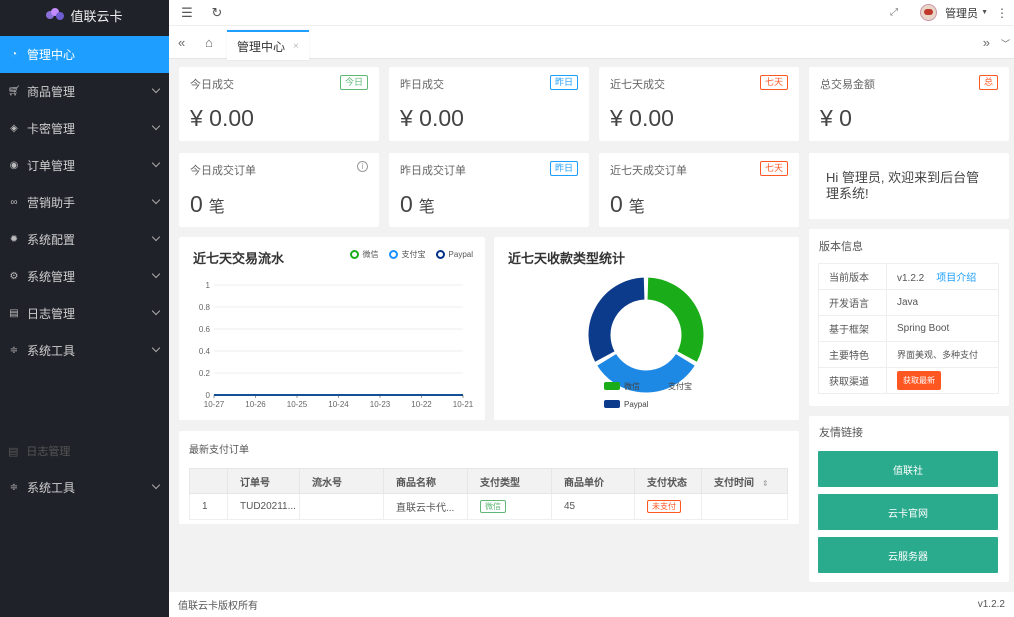 This screenshot has height=617, width=1014. I want to click on sidebar-item-products: 🛒︎ 商品管理, so click(84, 91).